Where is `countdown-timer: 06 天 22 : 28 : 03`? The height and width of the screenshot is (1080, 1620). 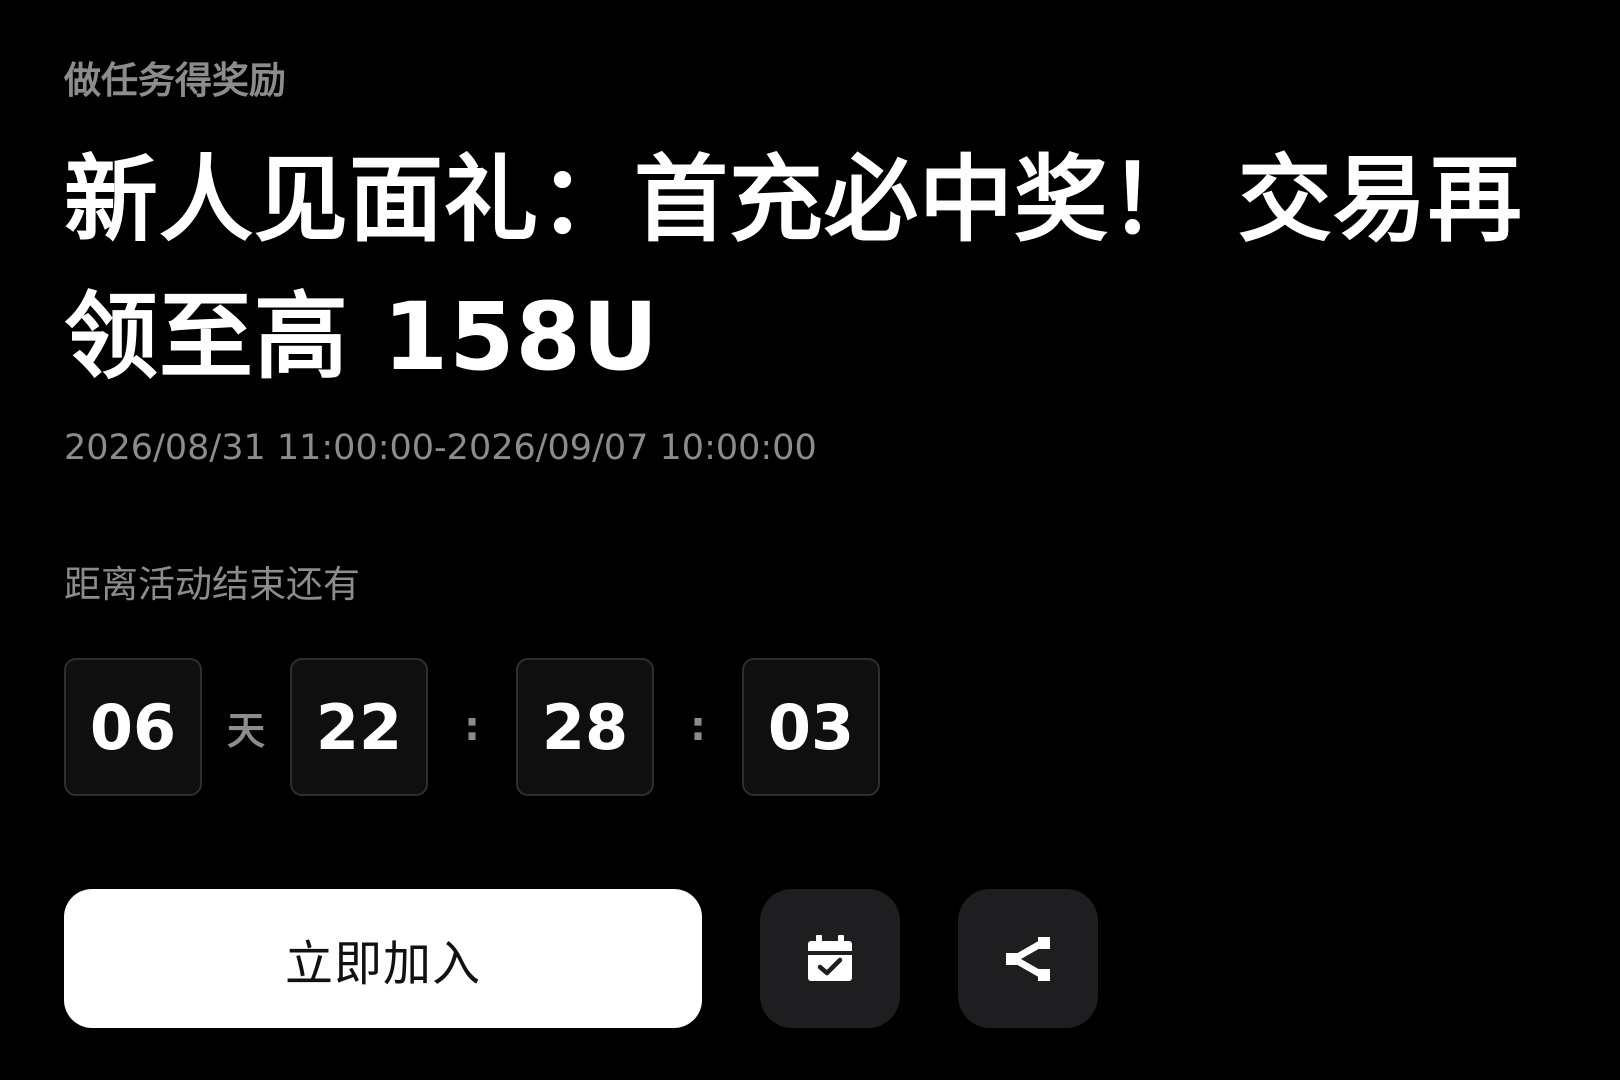 countdown-timer: 06 天 22 : 28 : 03 is located at coordinates (472, 727).